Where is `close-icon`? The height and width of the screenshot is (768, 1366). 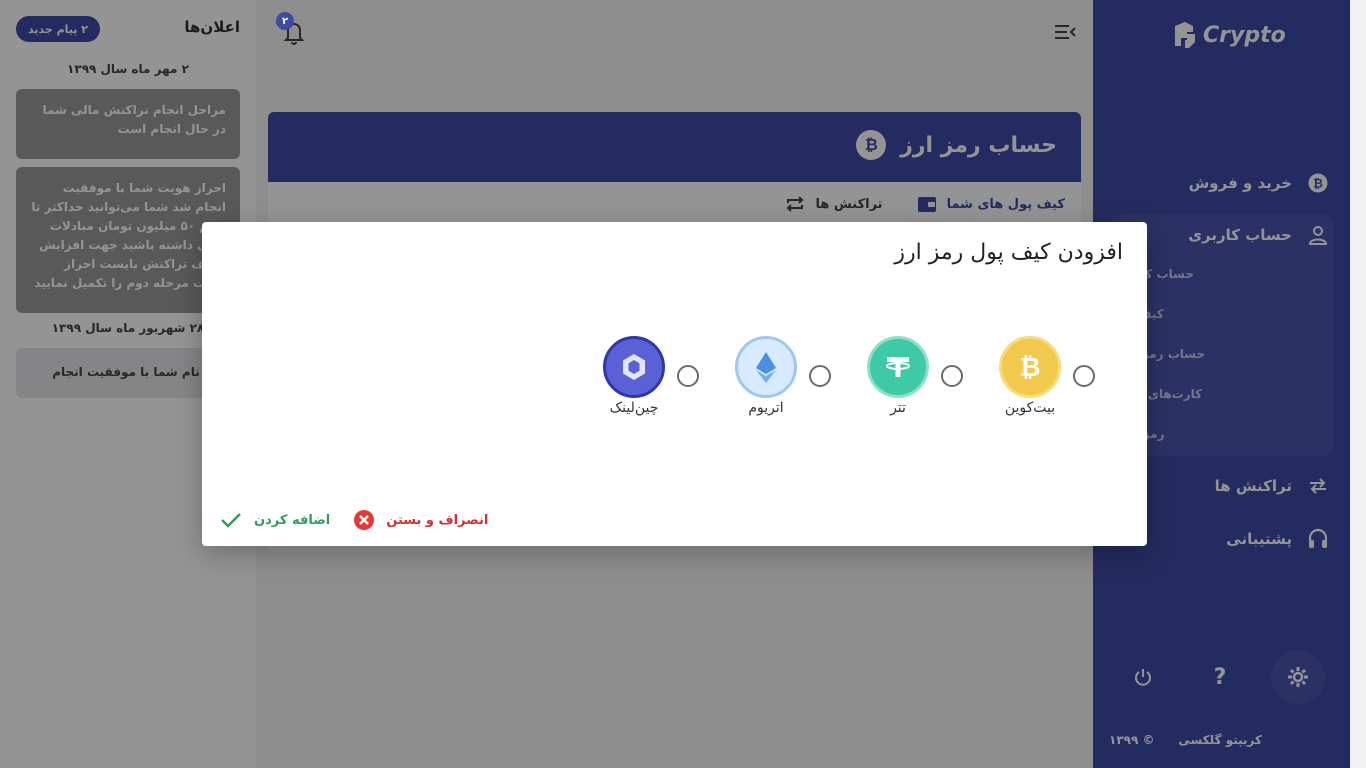
close-icon is located at coordinates (364, 520).